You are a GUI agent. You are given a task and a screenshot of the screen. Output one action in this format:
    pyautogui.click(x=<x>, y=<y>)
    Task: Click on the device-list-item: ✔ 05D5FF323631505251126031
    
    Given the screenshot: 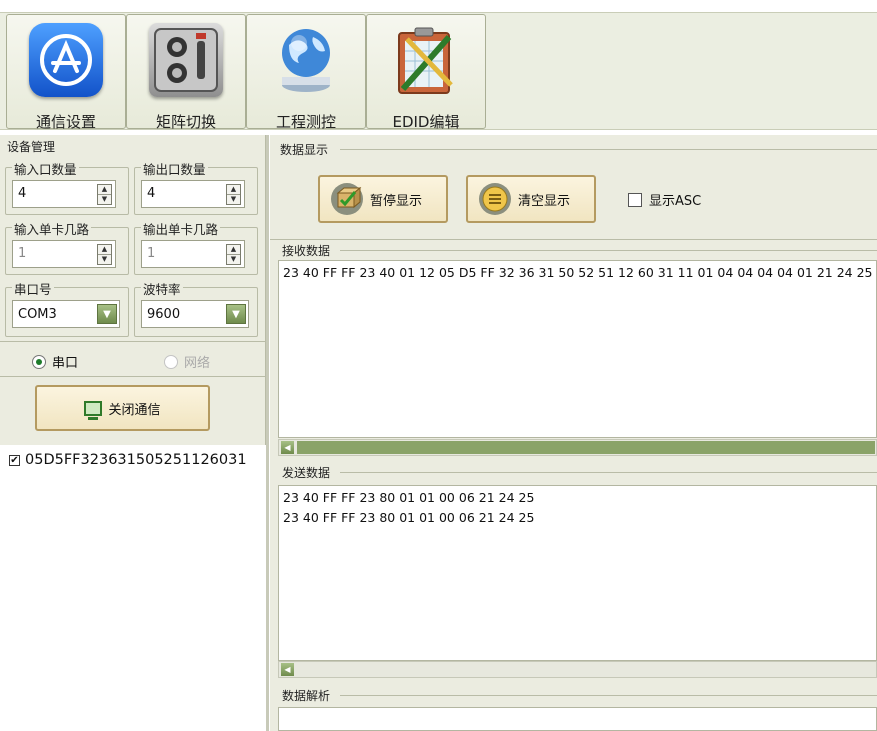 What is the action you would take?
    pyautogui.click(x=128, y=460)
    